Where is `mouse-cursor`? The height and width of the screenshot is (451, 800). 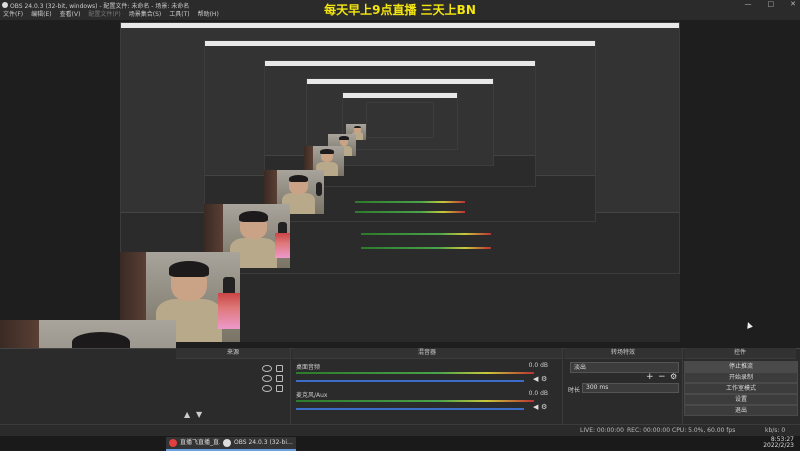
mouse-cursor is located at coordinates (749, 325).